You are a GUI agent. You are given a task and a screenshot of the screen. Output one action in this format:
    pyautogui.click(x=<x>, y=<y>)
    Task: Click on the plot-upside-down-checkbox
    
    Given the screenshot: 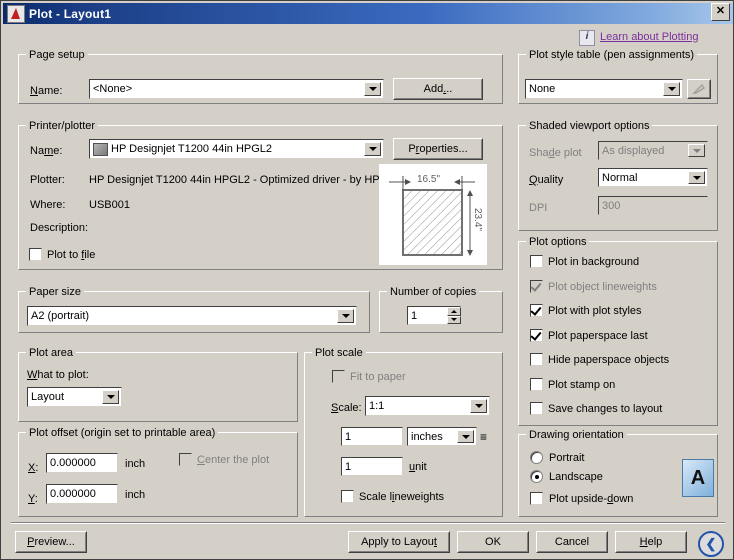 What is the action you would take?
    pyautogui.click(x=536, y=498)
    